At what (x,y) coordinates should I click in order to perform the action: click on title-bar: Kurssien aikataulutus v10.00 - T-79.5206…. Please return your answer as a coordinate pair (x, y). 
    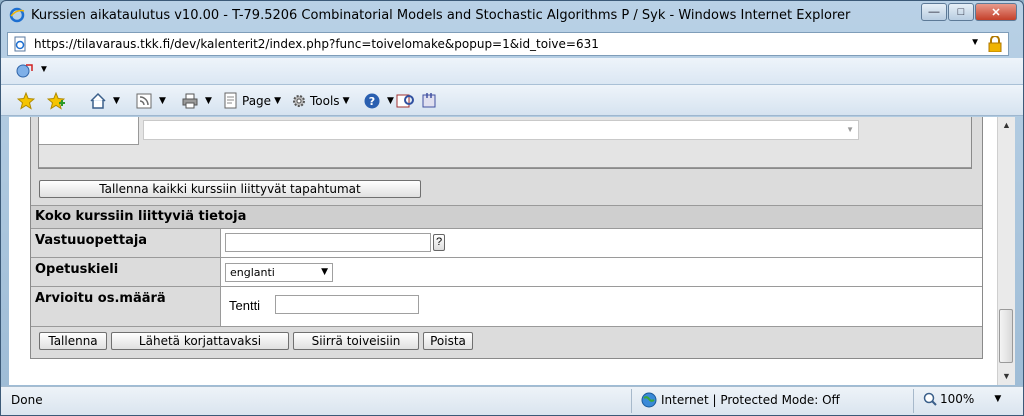
    Looking at the image, I should click on (512, 16).